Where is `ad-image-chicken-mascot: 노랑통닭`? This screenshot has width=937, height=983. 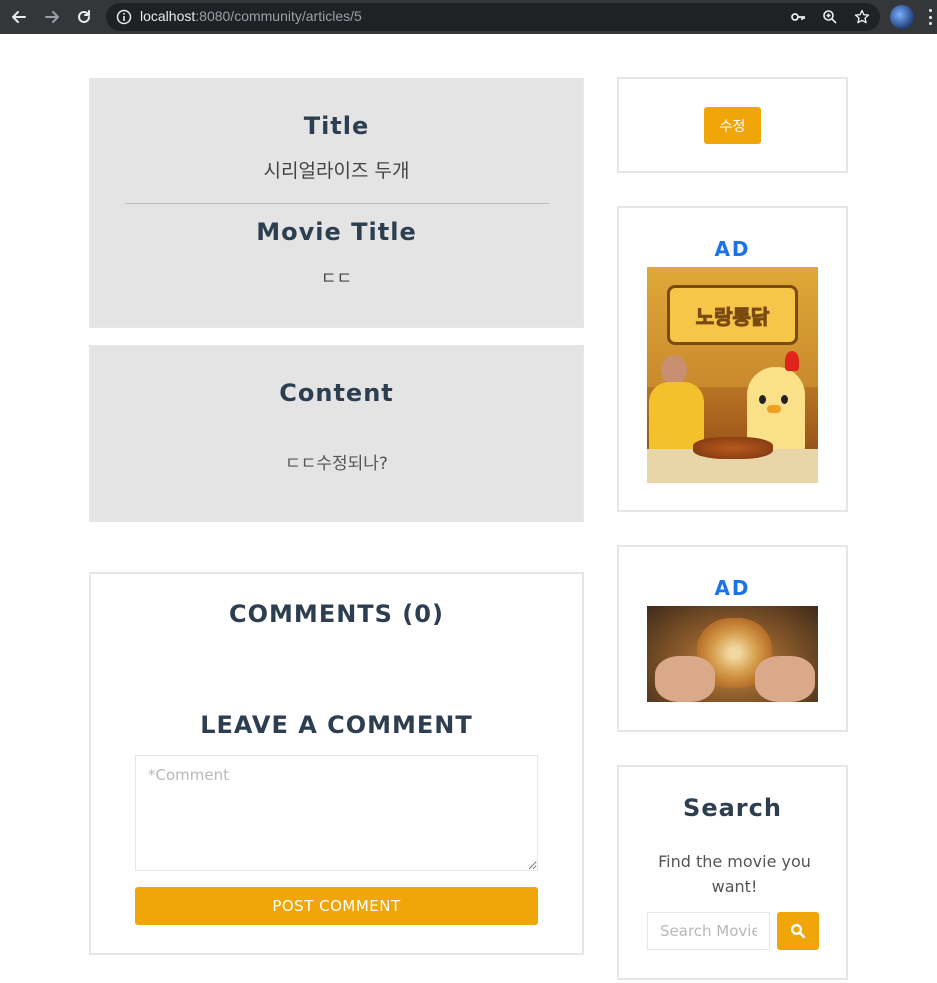 ad-image-chicken-mascot: 노랑통닭 is located at coordinates (732, 375).